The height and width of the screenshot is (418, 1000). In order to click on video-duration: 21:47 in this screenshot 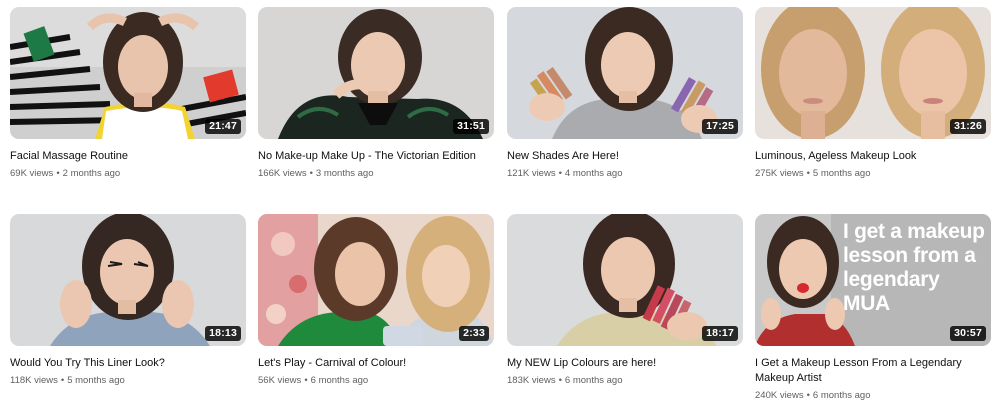, I will do `click(223, 126)`.